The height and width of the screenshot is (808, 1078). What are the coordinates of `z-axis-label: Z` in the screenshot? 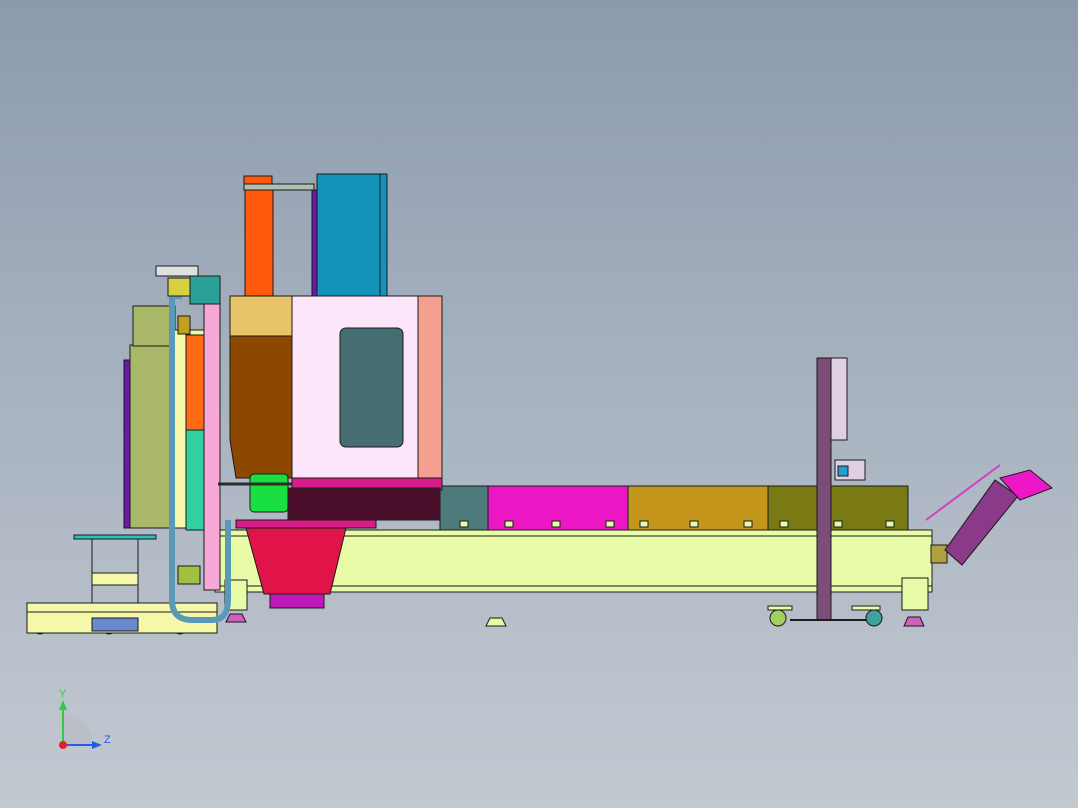 It's located at (107, 740).